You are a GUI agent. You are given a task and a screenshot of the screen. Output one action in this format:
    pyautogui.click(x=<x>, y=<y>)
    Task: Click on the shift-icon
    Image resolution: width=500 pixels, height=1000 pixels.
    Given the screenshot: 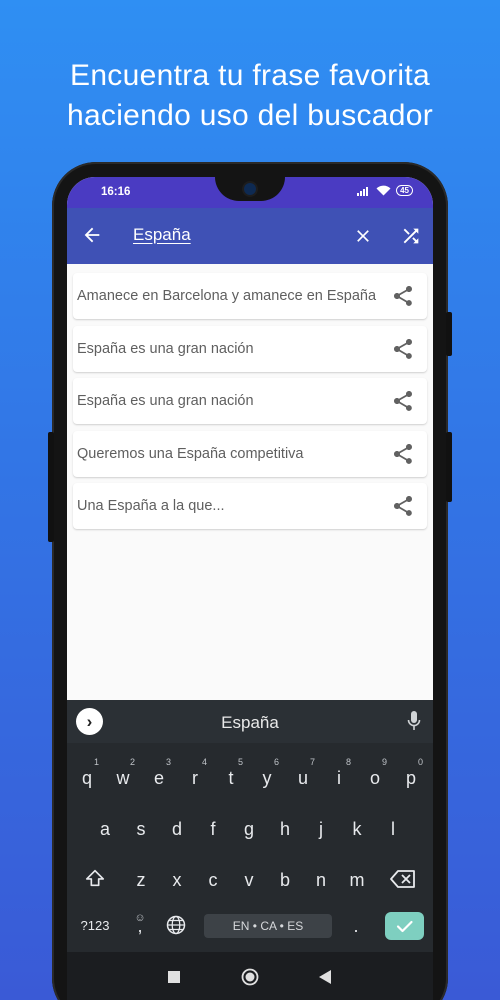 What is the action you would take?
    pyautogui.click(x=95, y=878)
    